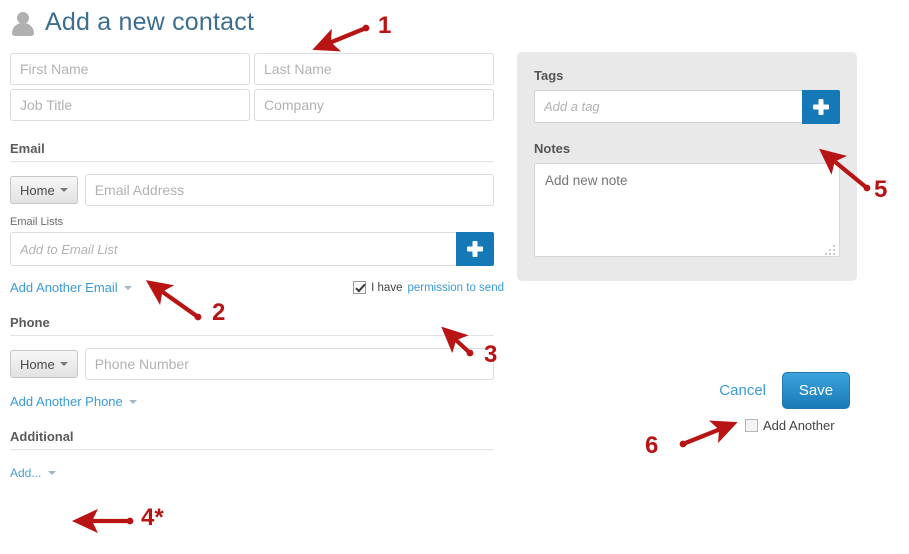  Describe the element at coordinates (150, 22) in the screenshot. I see `page-title: Add a new contact` at that location.